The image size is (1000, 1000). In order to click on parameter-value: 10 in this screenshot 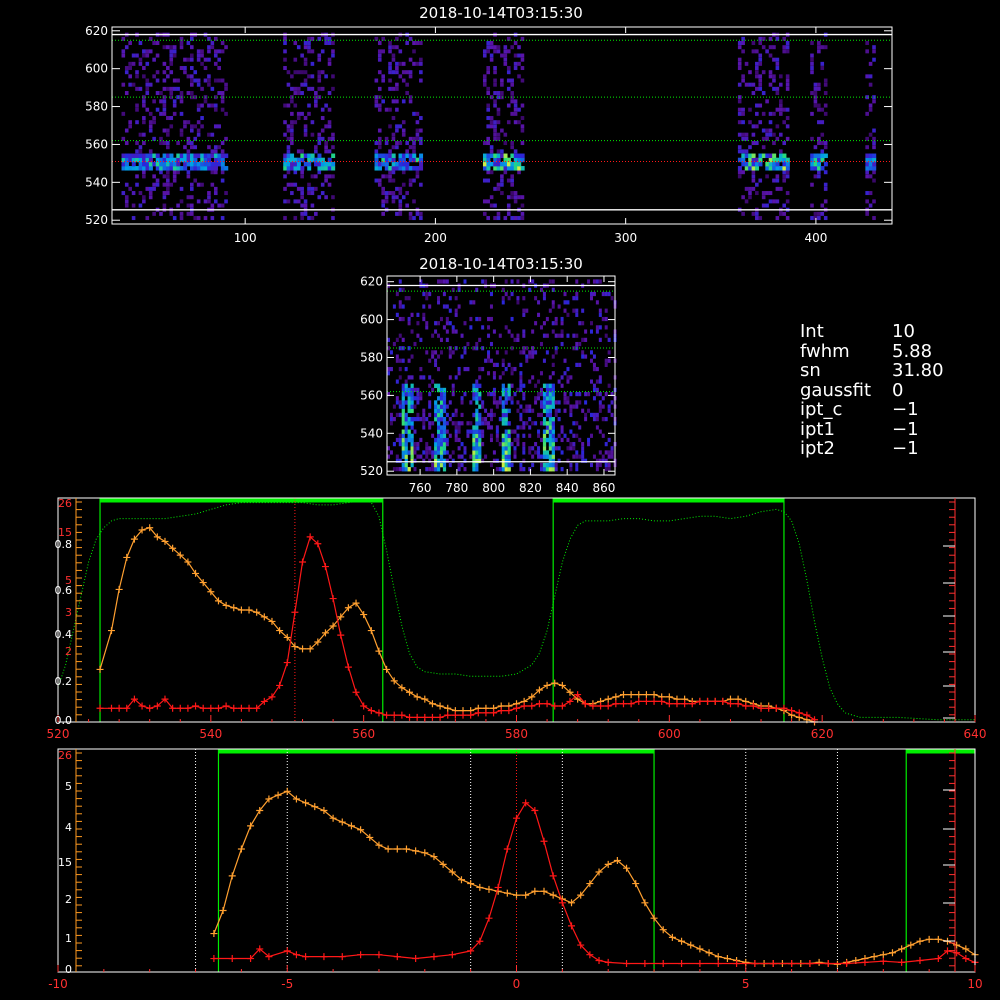, I will do `click(903, 331)`.